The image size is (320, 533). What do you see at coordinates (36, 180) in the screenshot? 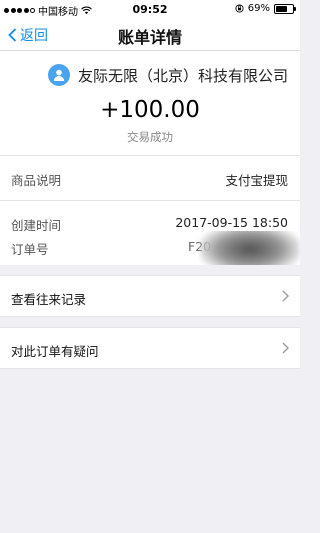
I see `product-label: 商品说明` at bounding box center [36, 180].